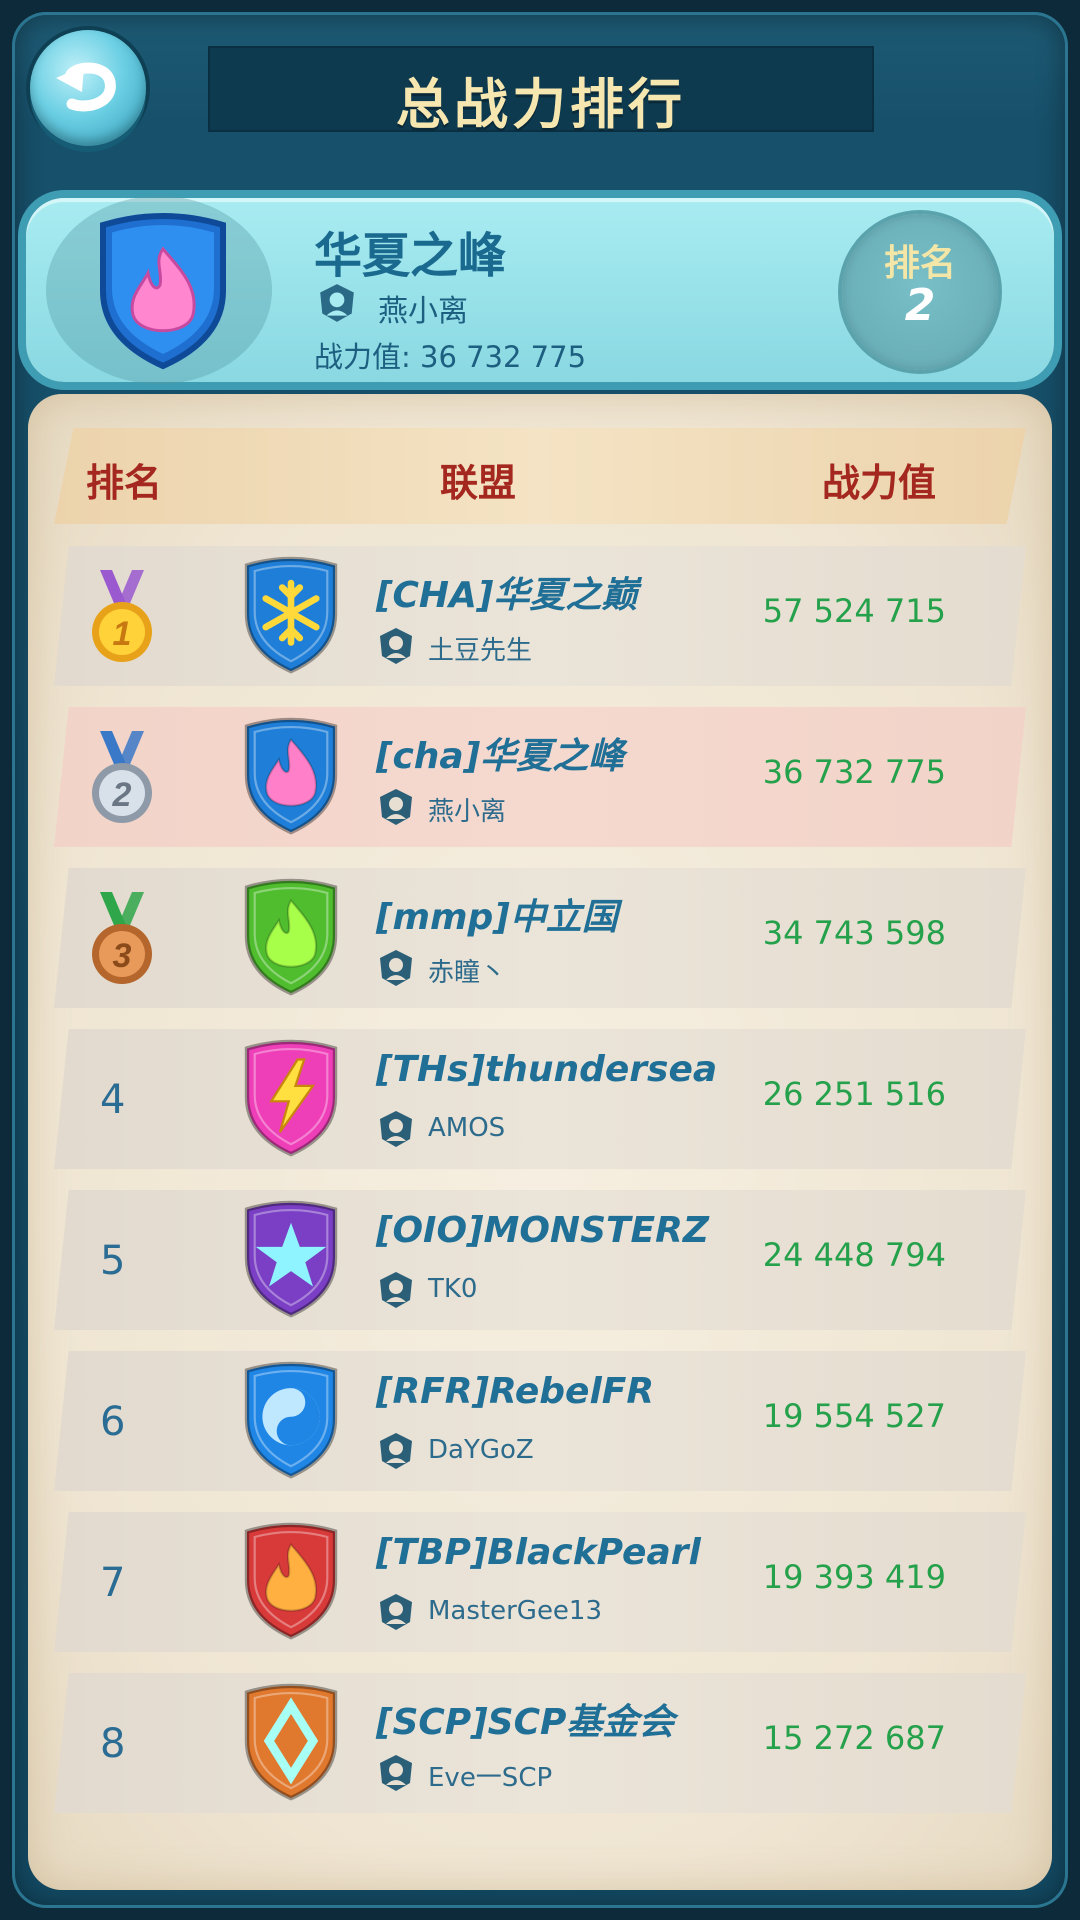 This screenshot has height=1920, width=1080. I want to click on rank-number: 8, so click(113, 1744).